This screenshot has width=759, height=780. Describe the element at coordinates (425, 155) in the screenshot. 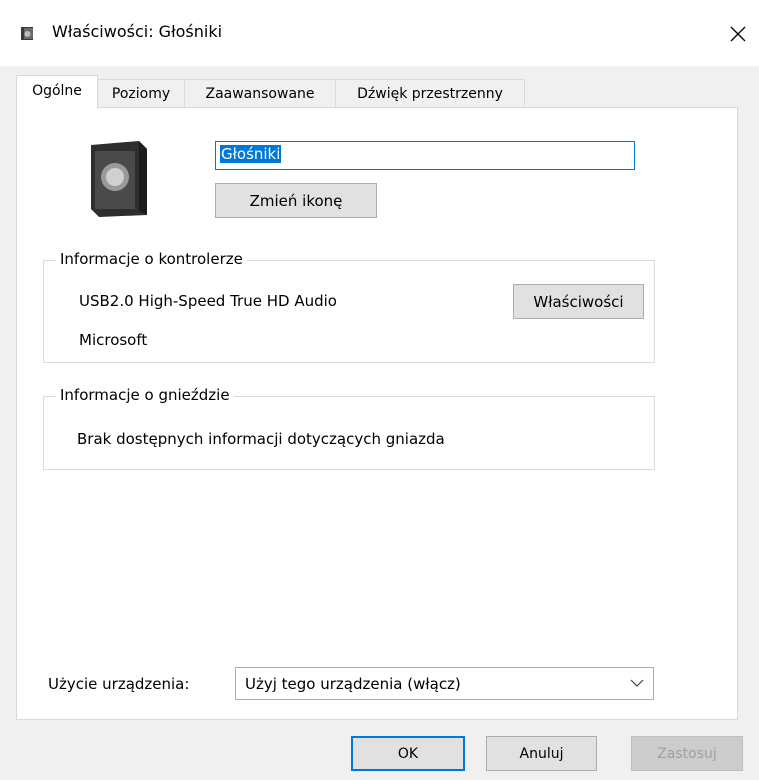

I see `device-name-input: Głośniki` at that location.